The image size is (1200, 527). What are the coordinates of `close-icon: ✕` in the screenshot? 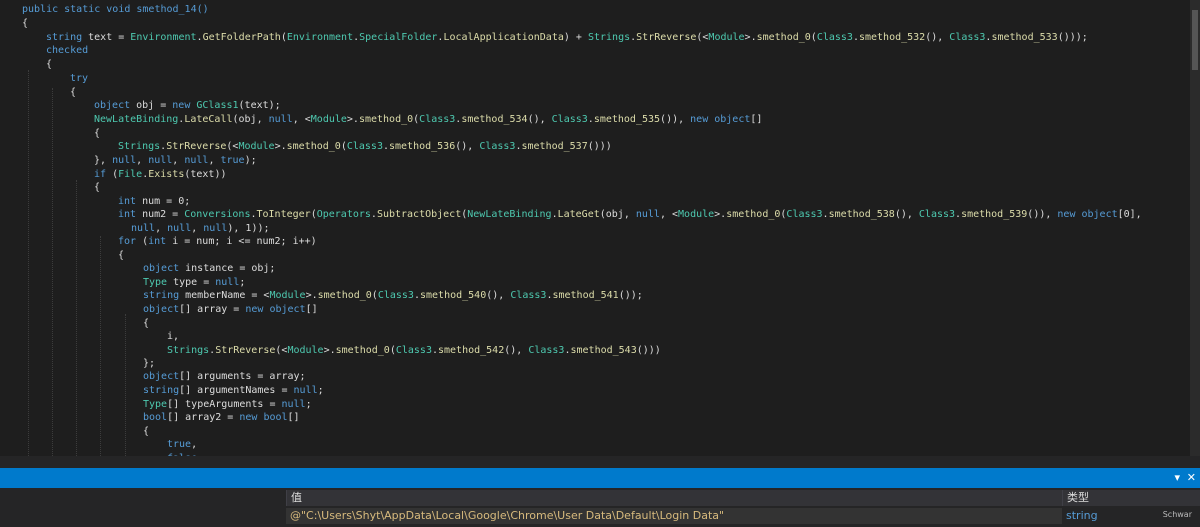 It's located at (1191, 477).